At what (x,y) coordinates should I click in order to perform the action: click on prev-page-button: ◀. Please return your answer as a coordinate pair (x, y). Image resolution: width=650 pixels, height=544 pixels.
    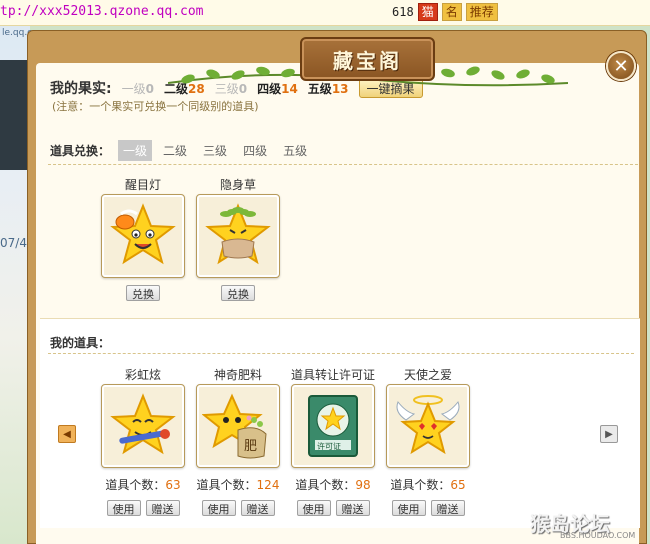
    Looking at the image, I should click on (67, 434).